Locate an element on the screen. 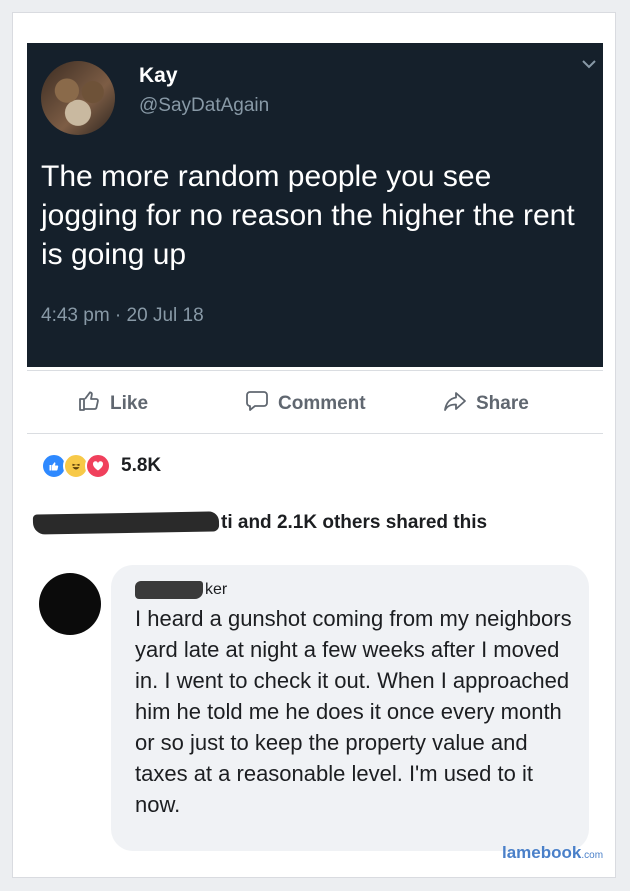 This screenshot has height=891, width=630. reaction-count: 5.8K is located at coordinates (141, 465).